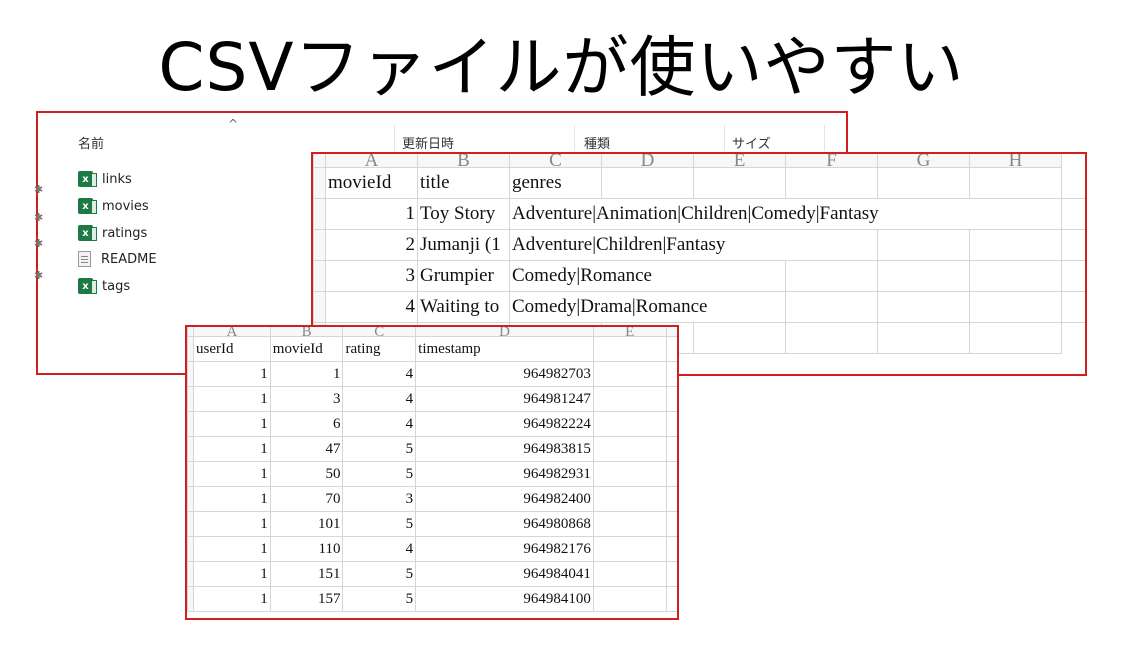 The image size is (1123, 656). What do you see at coordinates (504, 474) in the screenshot?
I see `cell-timestamp: 964982931` at bounding box center [504, 474].